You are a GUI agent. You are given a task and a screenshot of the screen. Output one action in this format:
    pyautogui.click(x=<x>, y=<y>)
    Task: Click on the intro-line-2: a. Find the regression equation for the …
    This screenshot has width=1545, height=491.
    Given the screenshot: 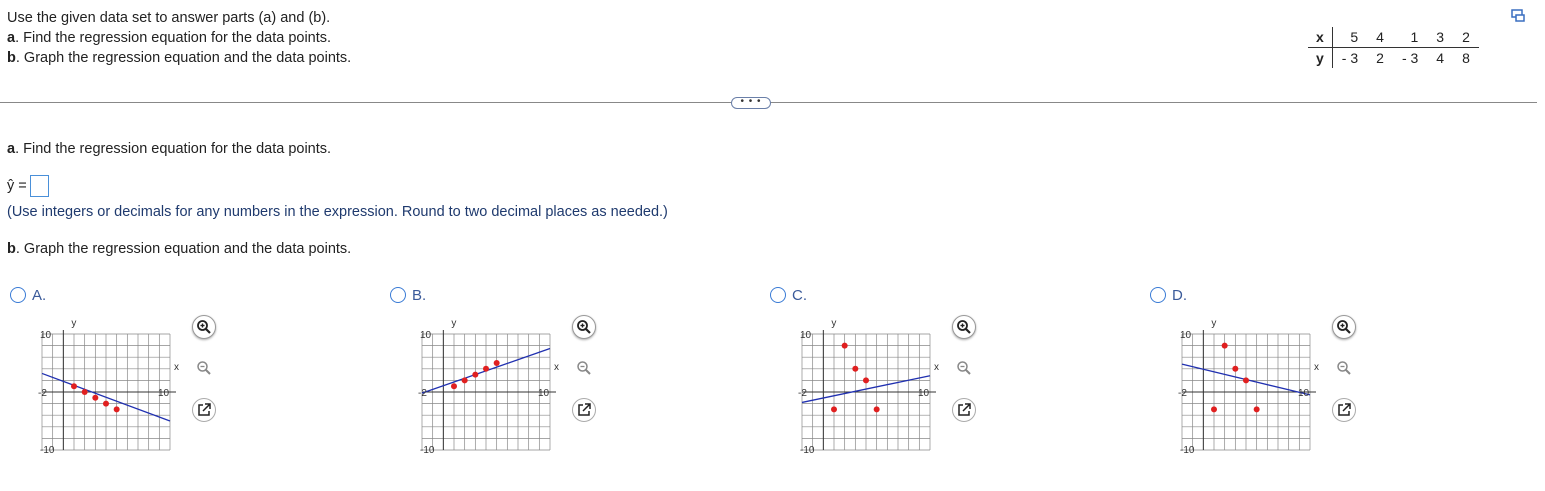 What is the action you would take?
    pyautogui.click(x=169, y=38)
    